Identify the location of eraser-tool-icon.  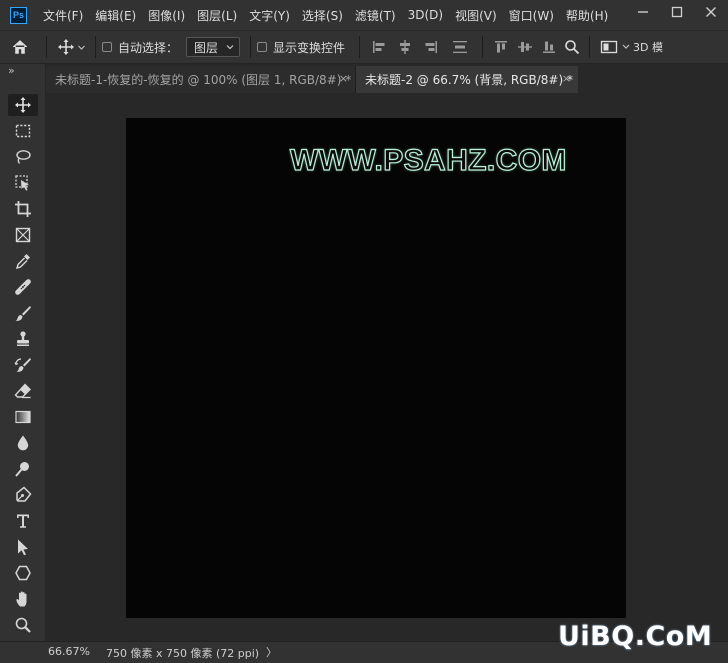
(23, 391).